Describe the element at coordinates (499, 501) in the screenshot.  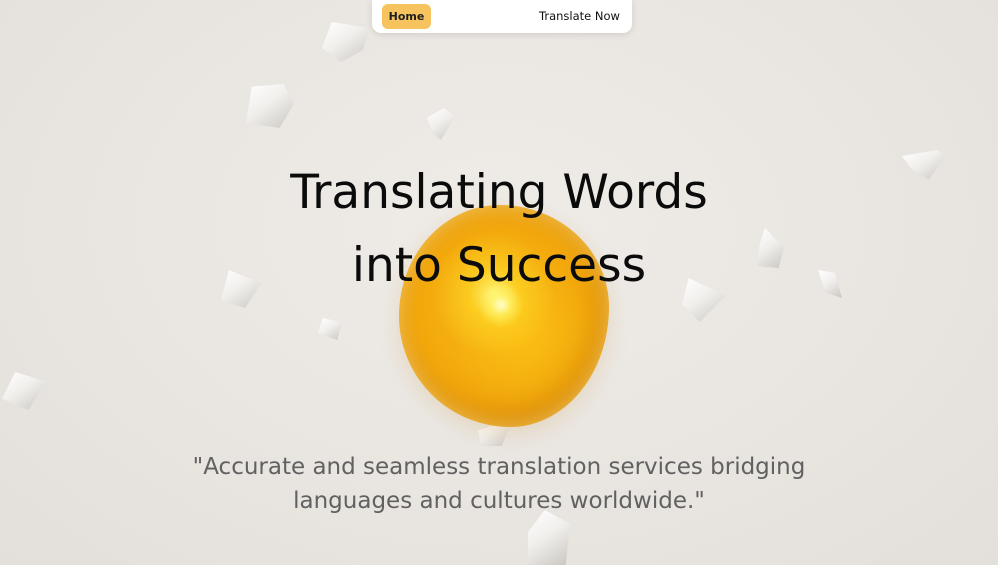
I see `hero-tagline-line-2: languages and cultures worldwide."` at that location.